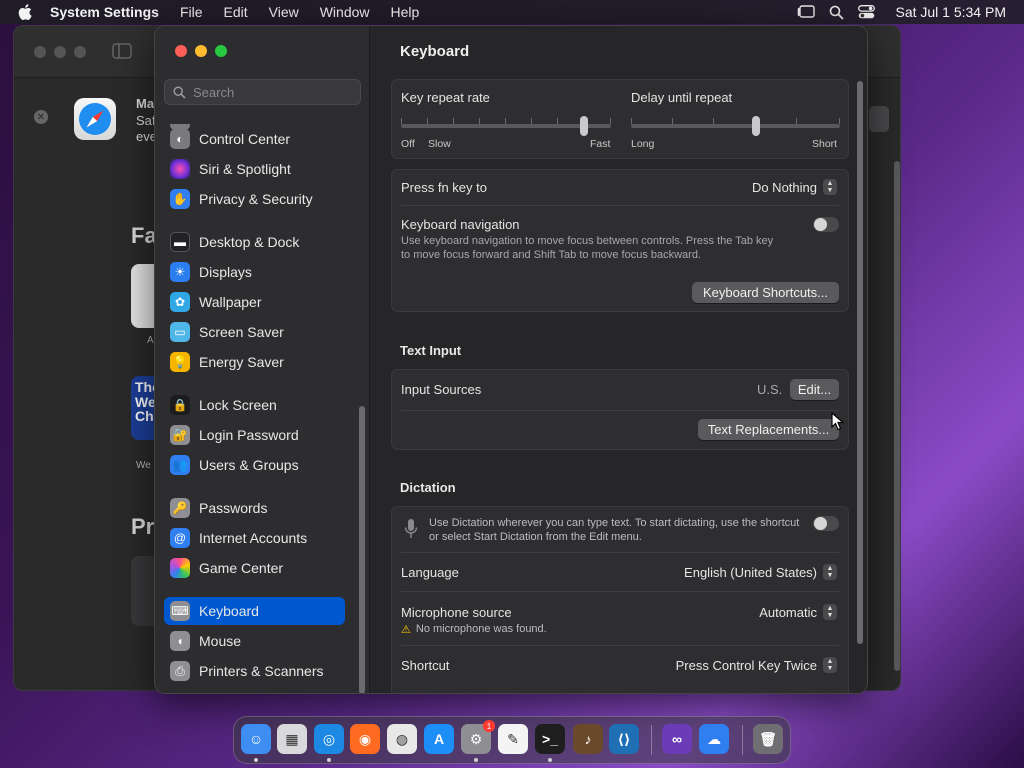 The width and height of the screenshot is (1024, 768). I want to click on sidebar-toggle-icon, so click(122, 51).